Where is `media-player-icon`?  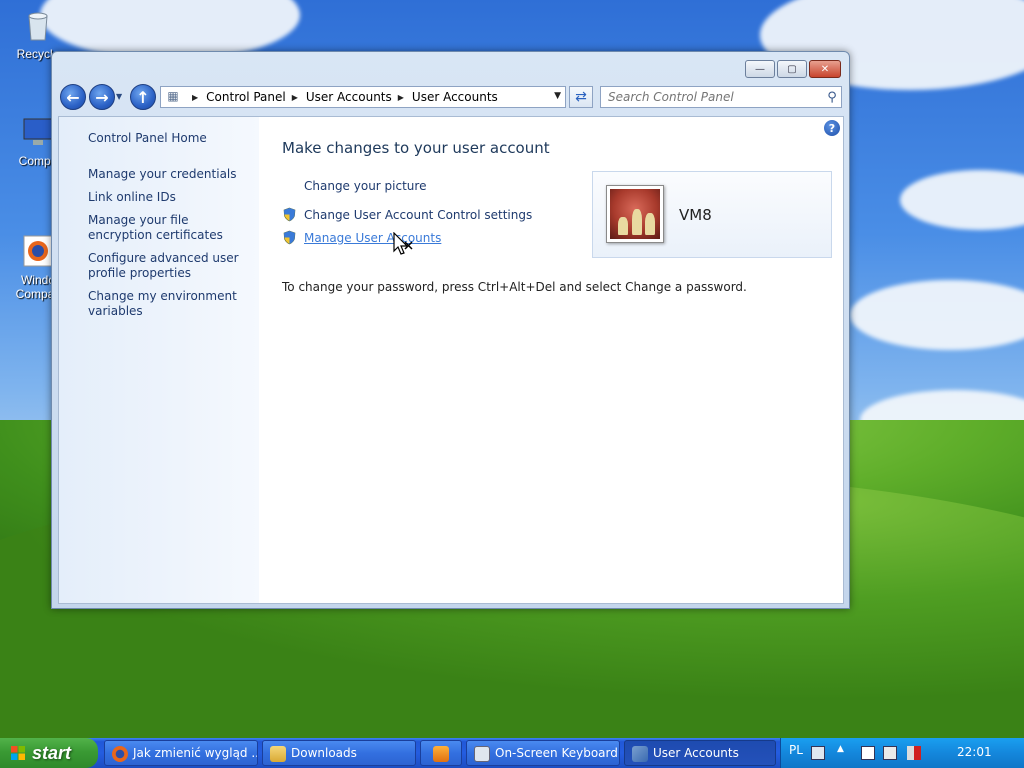
media-player-icon is located at coordinates (441, 754).